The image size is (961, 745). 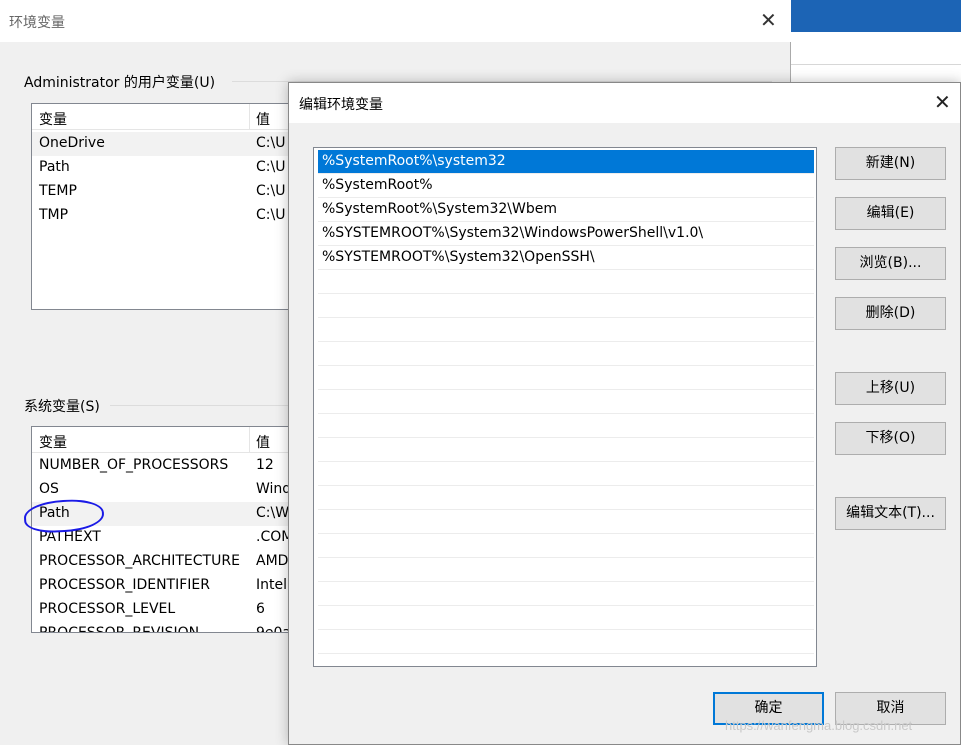 I want to click on list-row: PROCESSOR_LEVEL 6, so click(x=166, y=610).